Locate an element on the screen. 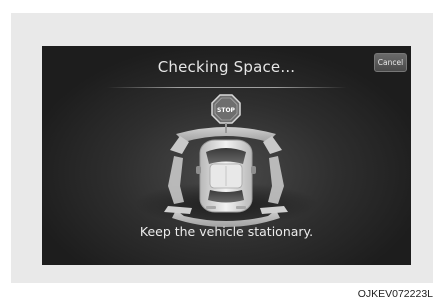 This screenshot has width=444, height=305. vehicle-top-view-icon is located at coordinates (226, 176).